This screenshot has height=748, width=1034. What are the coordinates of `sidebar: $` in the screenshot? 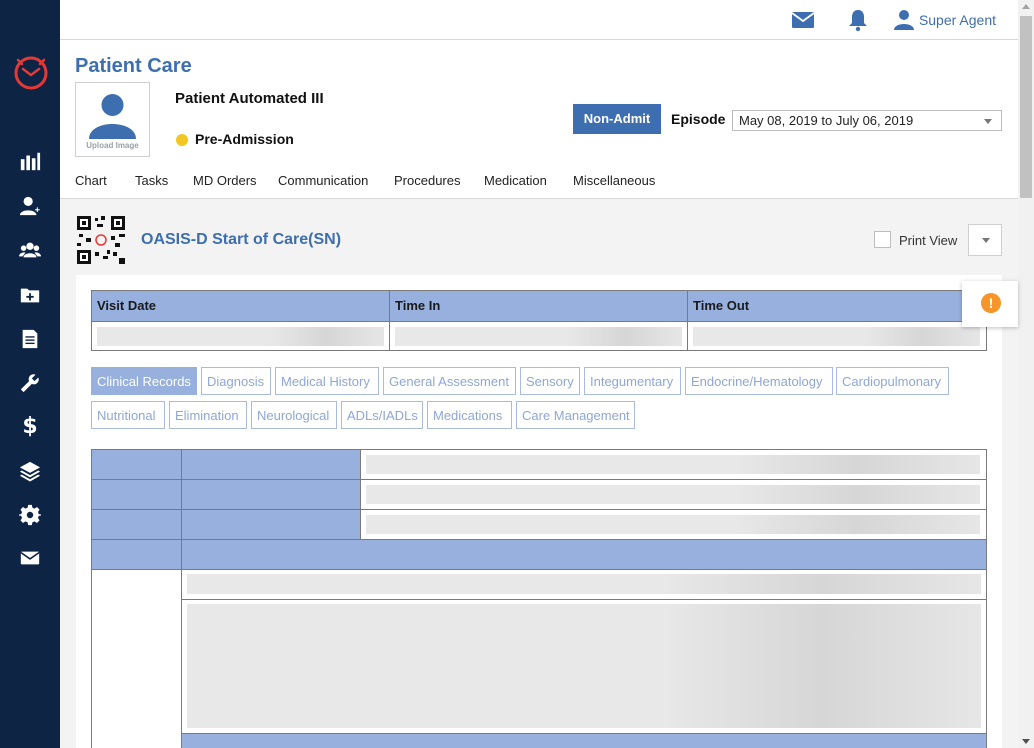 It's located at (30, 374).